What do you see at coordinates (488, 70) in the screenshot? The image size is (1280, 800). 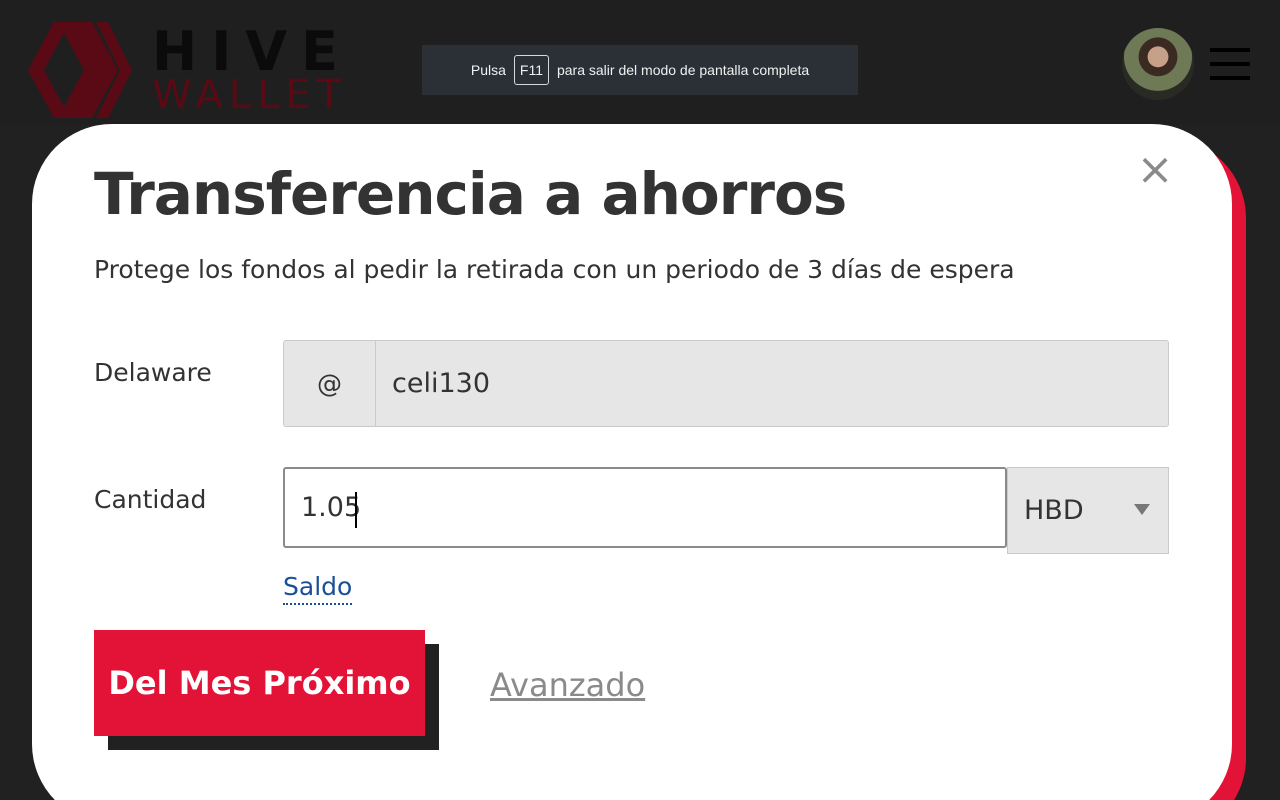 I see `fullscreen-notice-prefix: Pulsa` at bounding box center [488, 70].